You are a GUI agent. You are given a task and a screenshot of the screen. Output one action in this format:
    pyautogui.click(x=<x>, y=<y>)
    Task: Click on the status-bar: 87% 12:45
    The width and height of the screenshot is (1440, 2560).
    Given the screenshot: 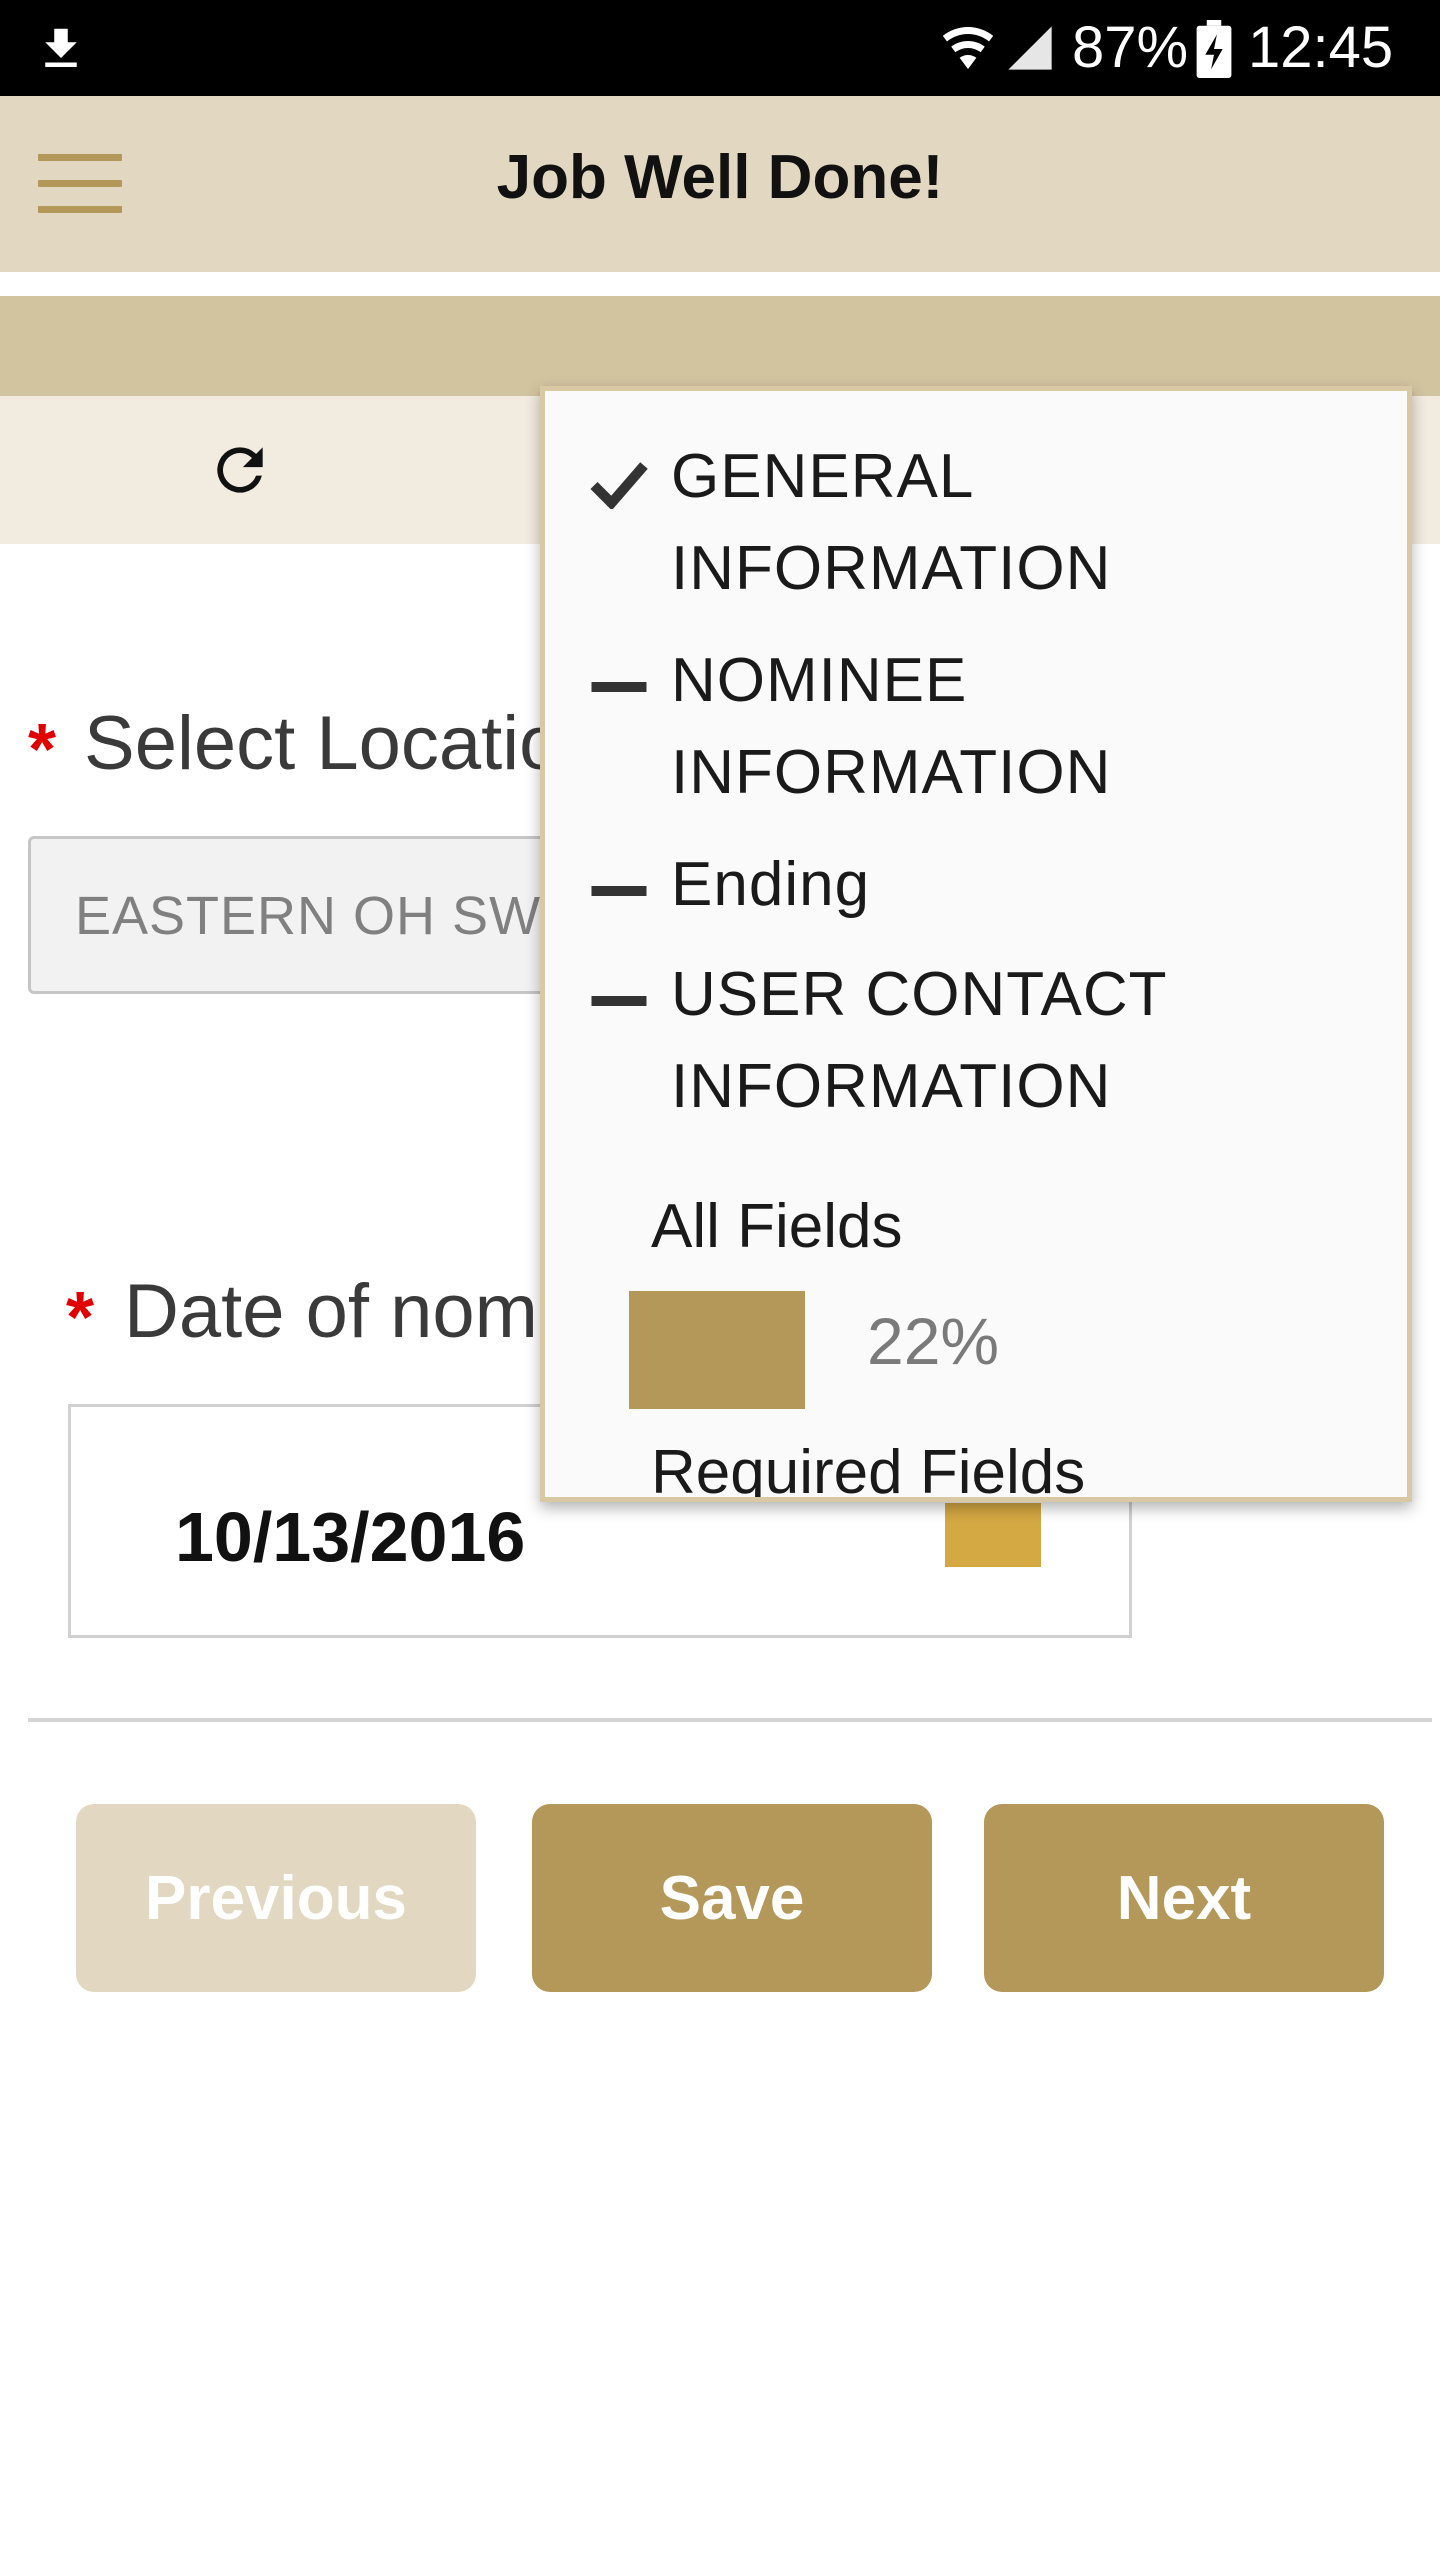 What is the action you would take?
    pyautogui.click(x=720, y=48)
    